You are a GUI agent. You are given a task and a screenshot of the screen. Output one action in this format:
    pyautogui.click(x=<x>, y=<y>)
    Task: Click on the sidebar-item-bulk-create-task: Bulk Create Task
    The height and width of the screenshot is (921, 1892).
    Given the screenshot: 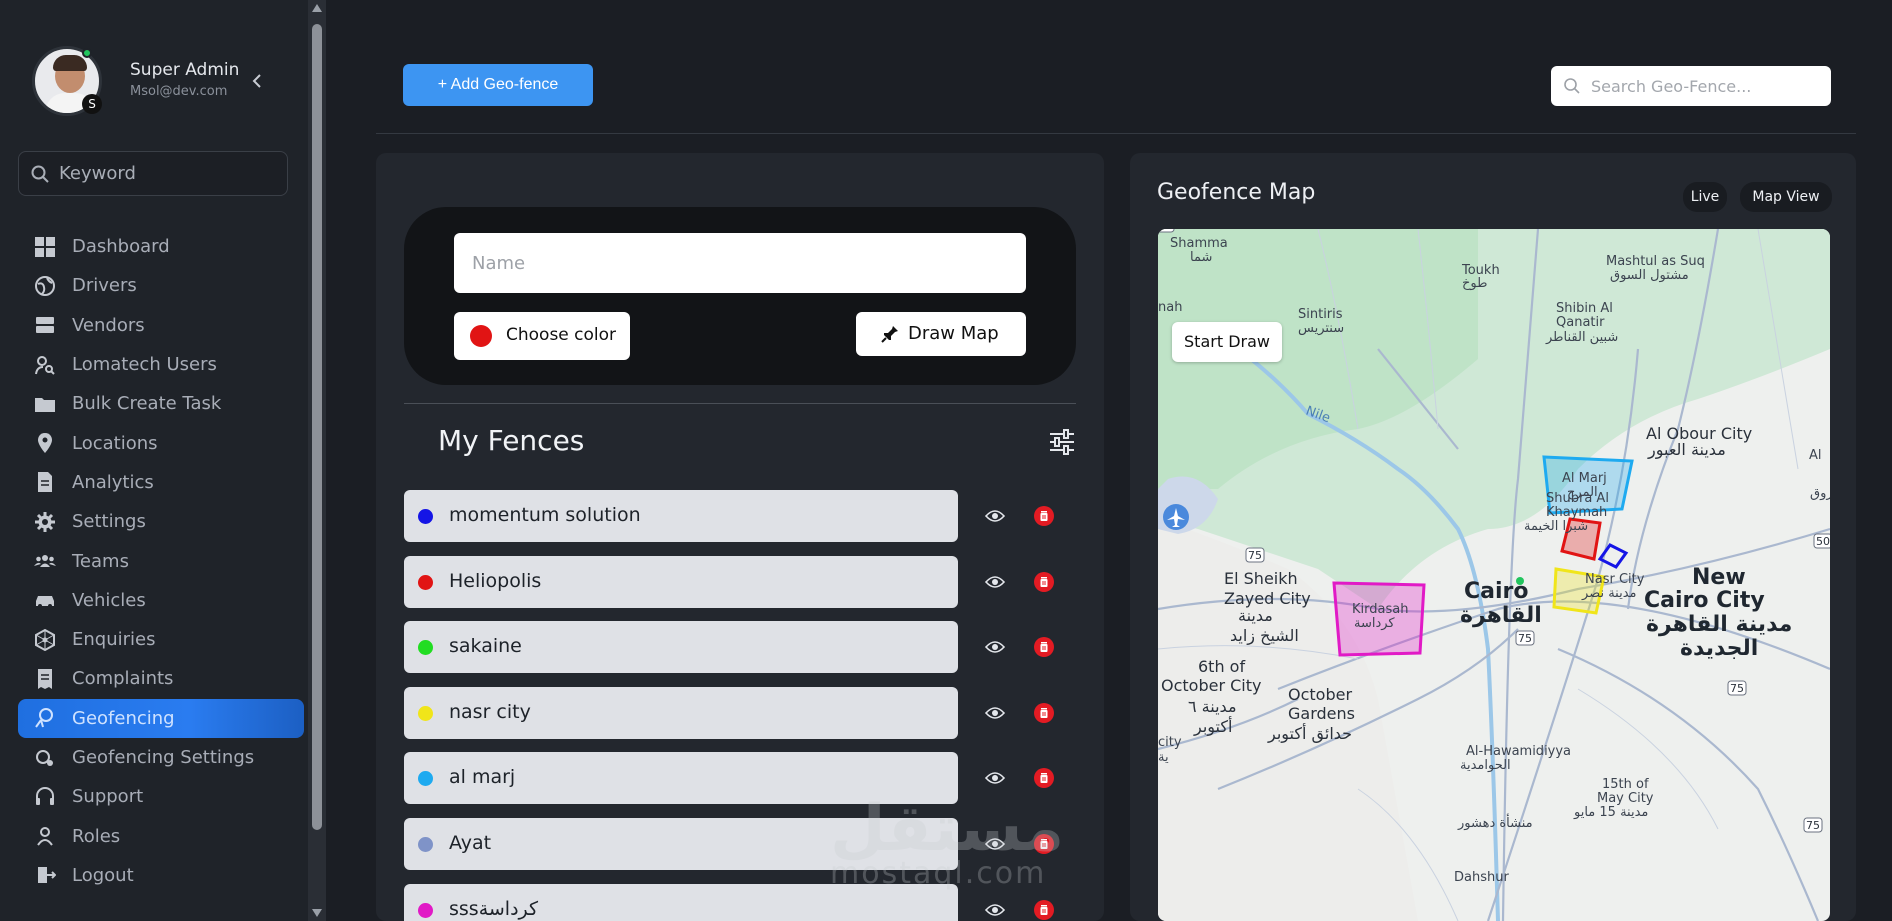 What is the action you would take?
    pyautogui.click(x=161, y=403)
    